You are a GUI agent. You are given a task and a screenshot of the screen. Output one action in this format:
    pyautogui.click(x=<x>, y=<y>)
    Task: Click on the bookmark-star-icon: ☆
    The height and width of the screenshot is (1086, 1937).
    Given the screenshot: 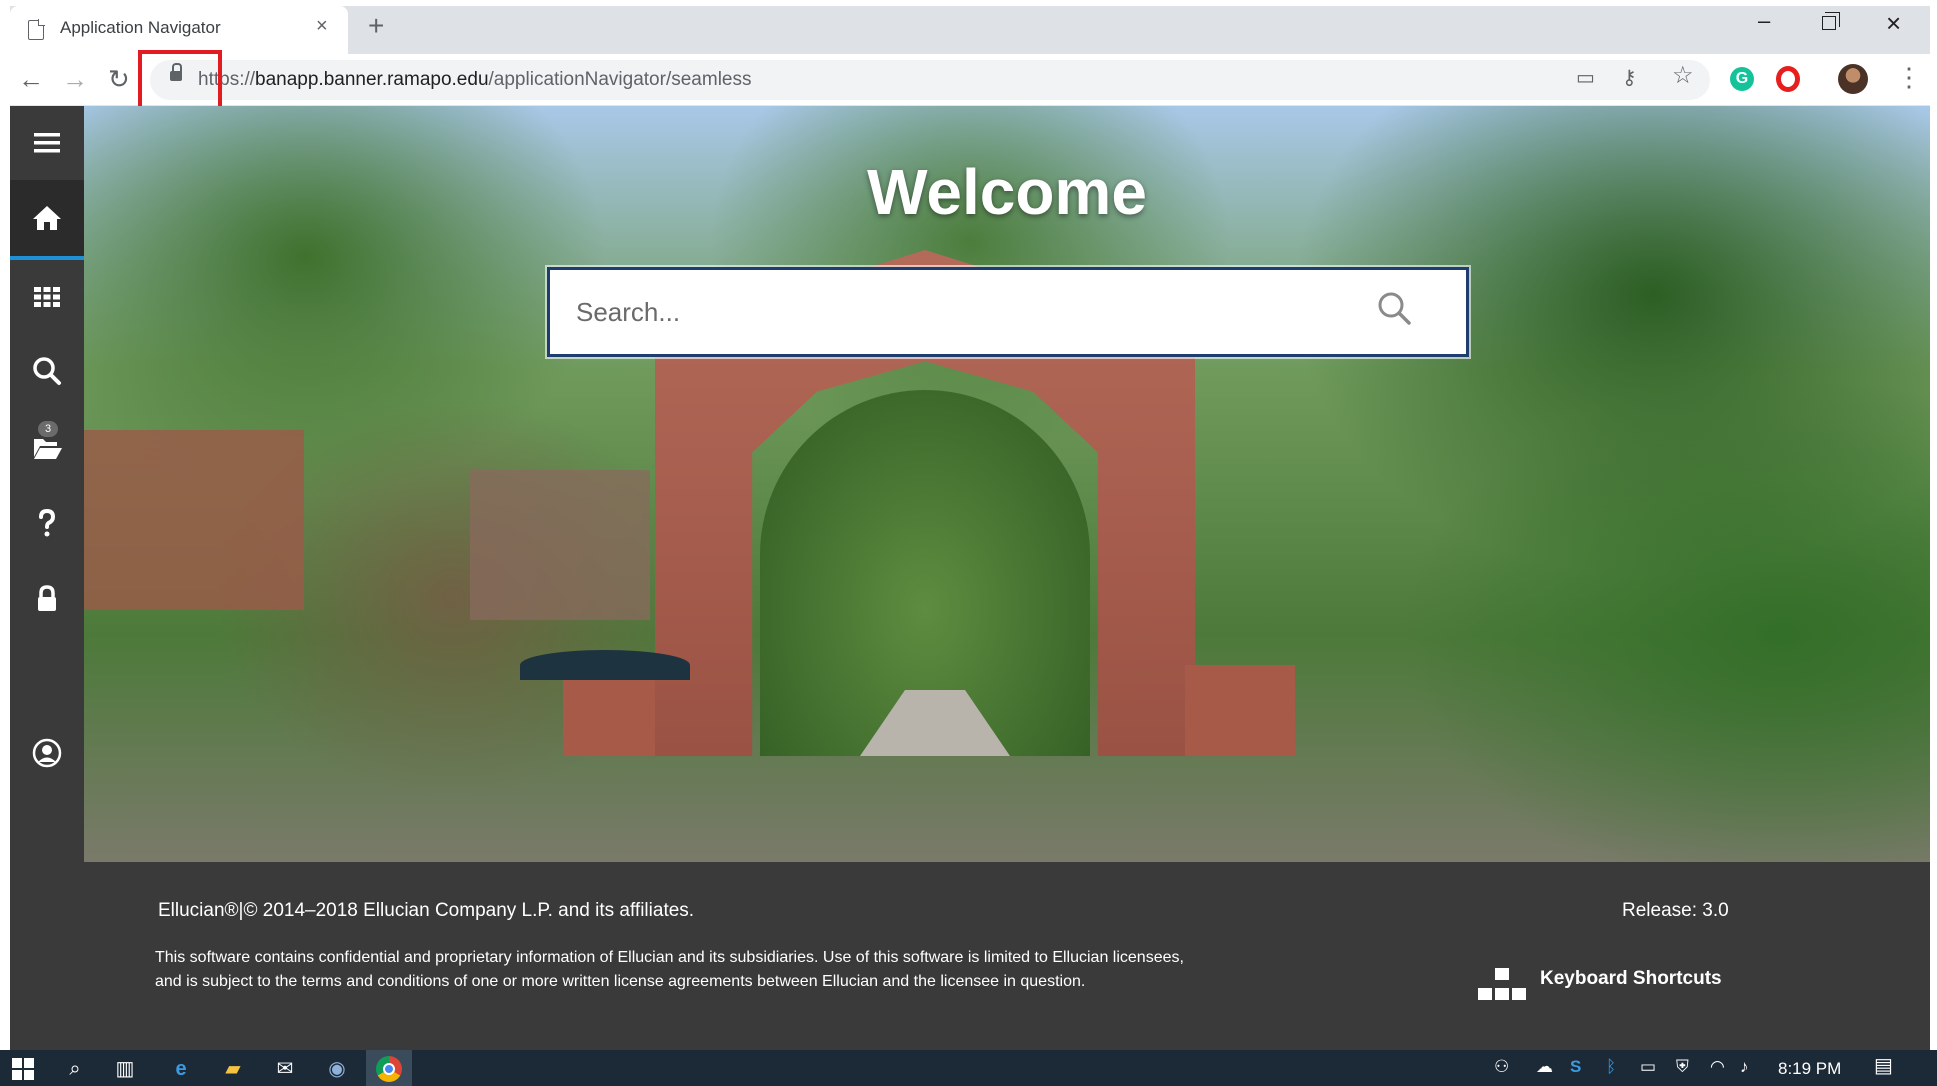 What is the action you would take?
    pyautogui.click(x=1683, y=76)
    